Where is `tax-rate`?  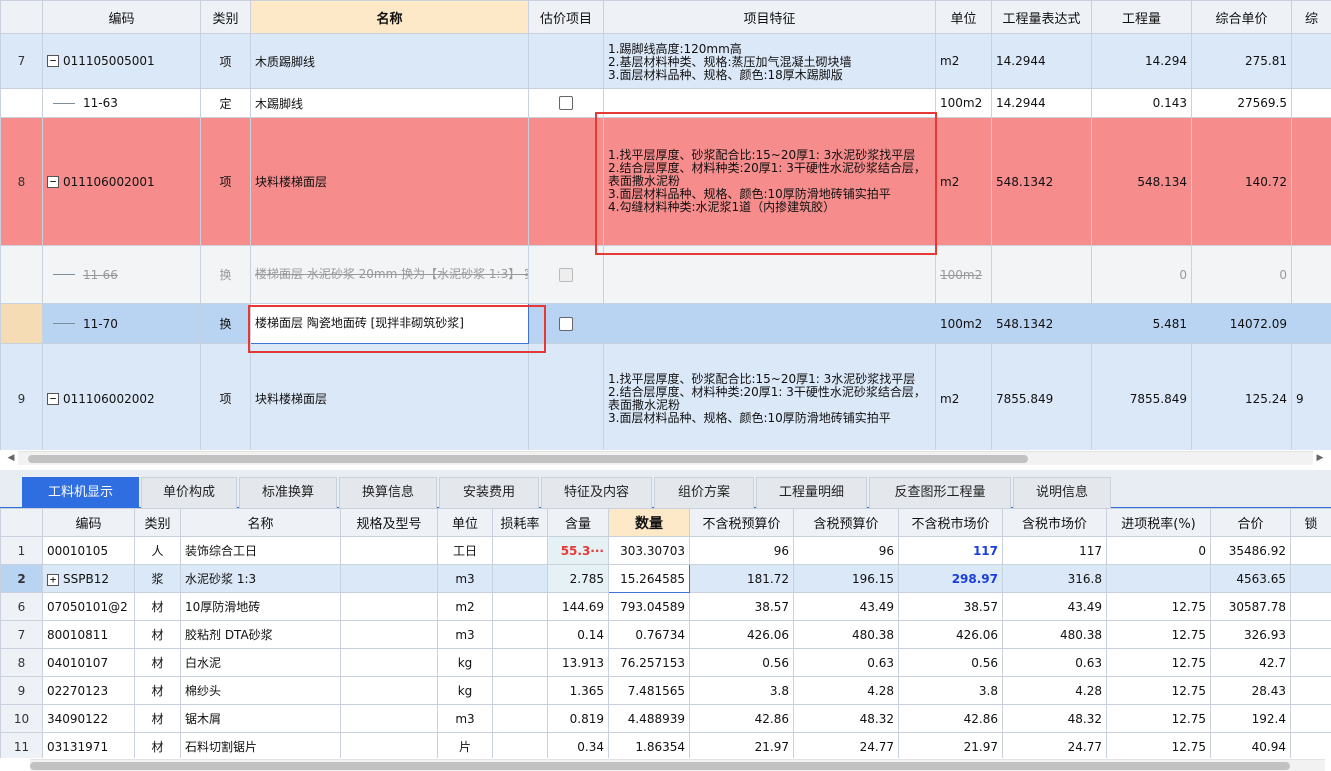 tax-rate is located at coordinates (1158, 578).